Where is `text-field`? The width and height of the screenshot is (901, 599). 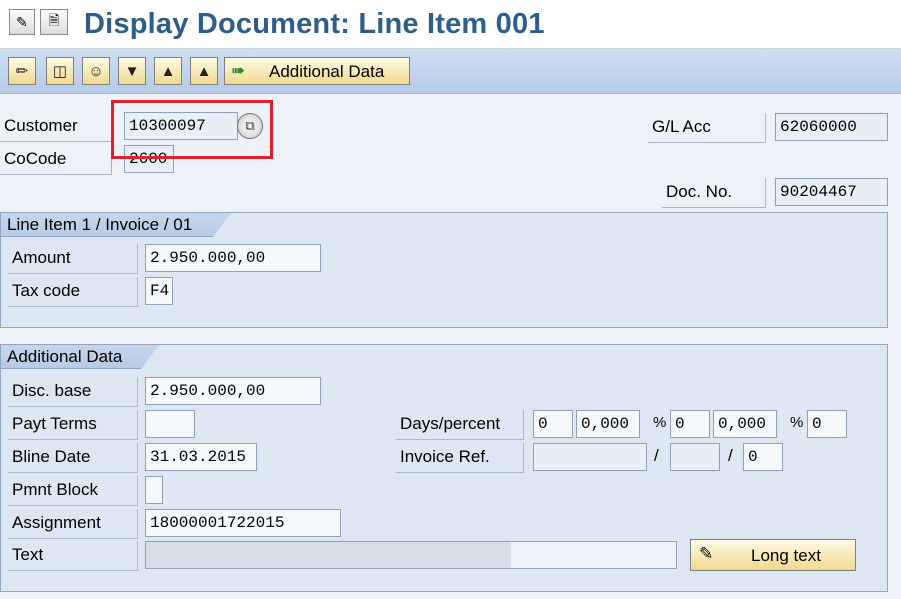
text-field is located at coordinates (411, 555).